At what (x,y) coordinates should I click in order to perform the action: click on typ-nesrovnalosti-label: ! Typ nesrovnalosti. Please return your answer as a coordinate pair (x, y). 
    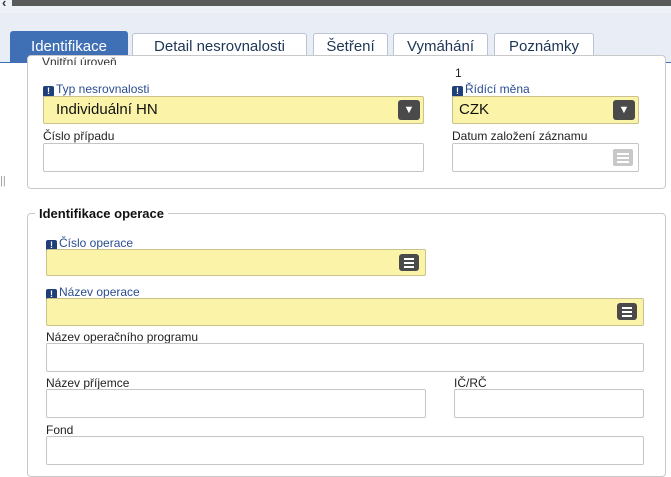
    Looking at the image, I should click on (96, 89).